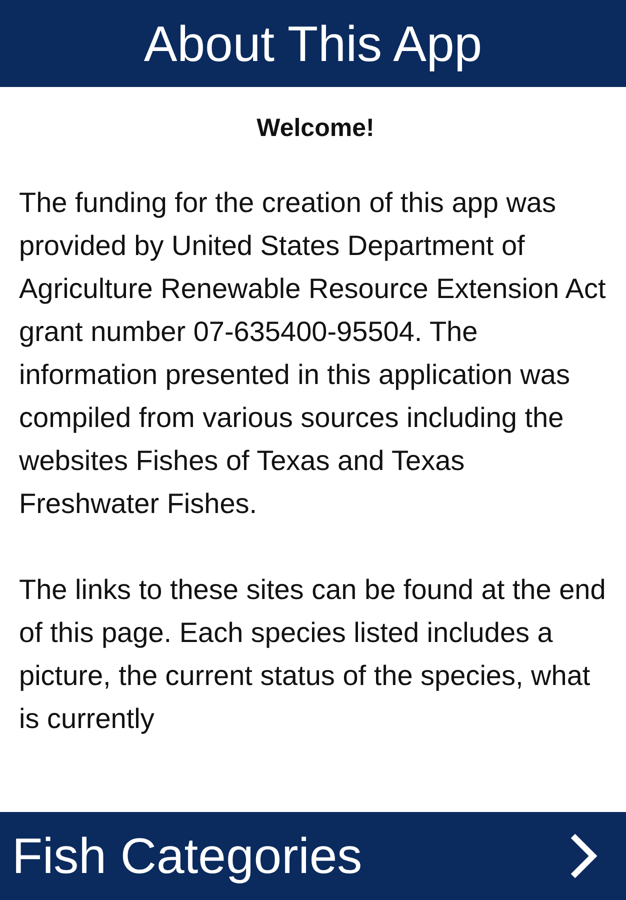 Image resolution: width=626 pixels, height=900 pixels. Describe the element at coordinates (313, 43) in the screenshot. I see `page-title: About This App` at that location.